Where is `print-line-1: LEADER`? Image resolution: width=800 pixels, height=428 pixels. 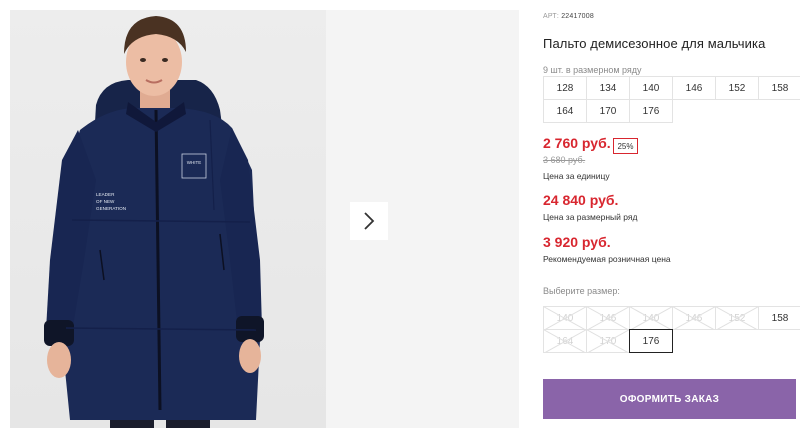 print-line-1: LEADER is located at coordinates (105, 194).